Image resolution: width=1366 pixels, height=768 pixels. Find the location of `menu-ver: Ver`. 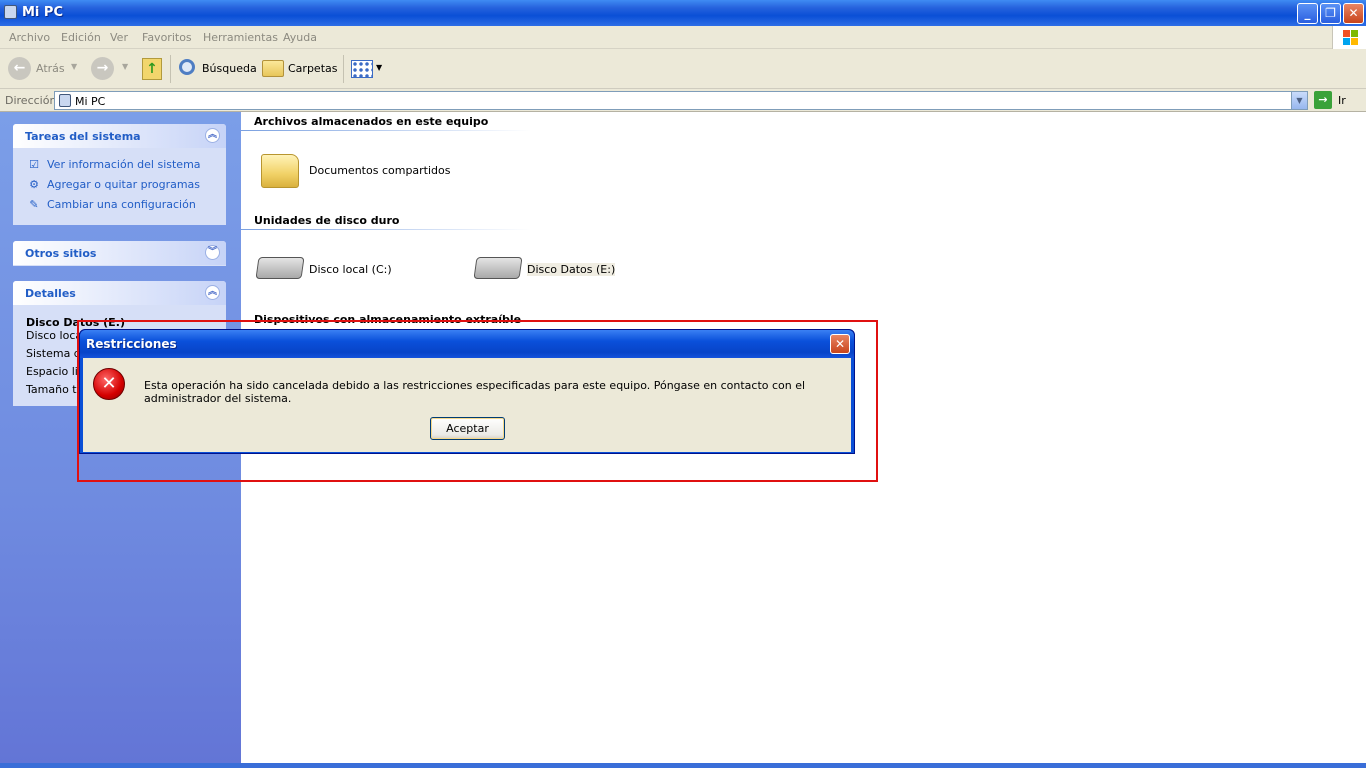

menu-ver: Ver is located at coordinates (119, 37).